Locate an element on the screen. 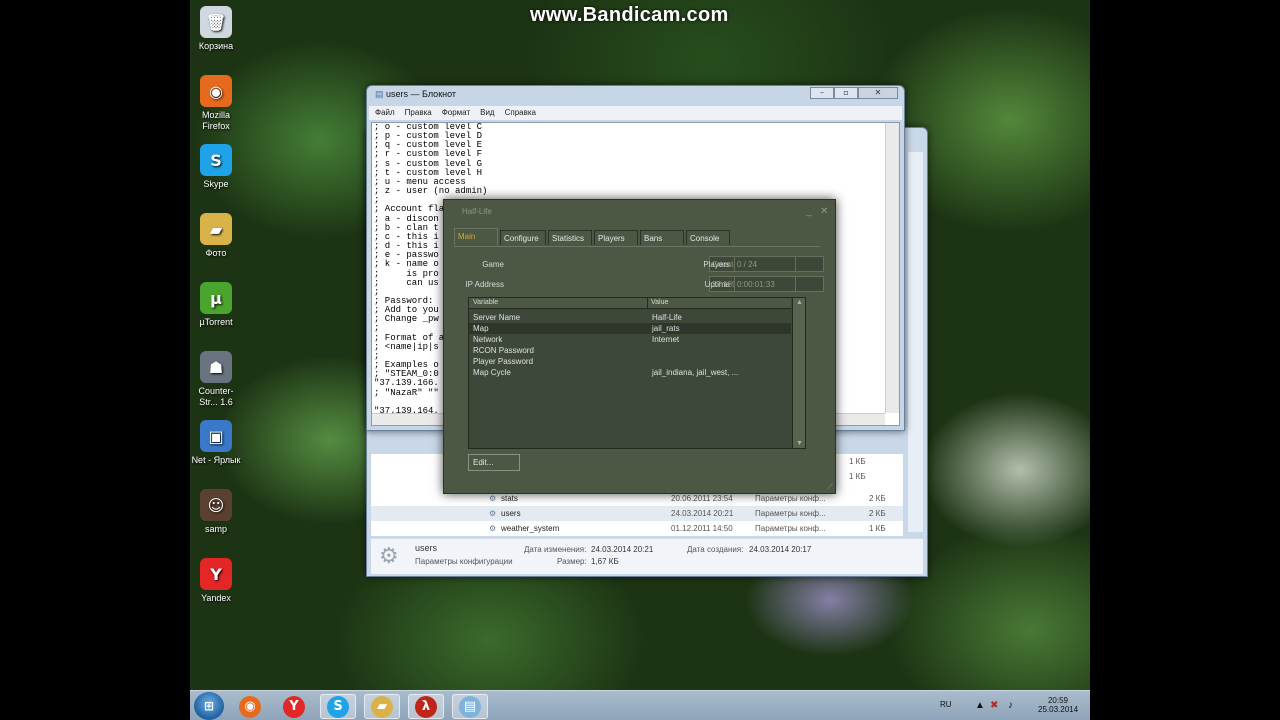 Image resolution: width=1280 pixels, height=720 pixels. tab-console: Console is located at coordinates (708, 237).